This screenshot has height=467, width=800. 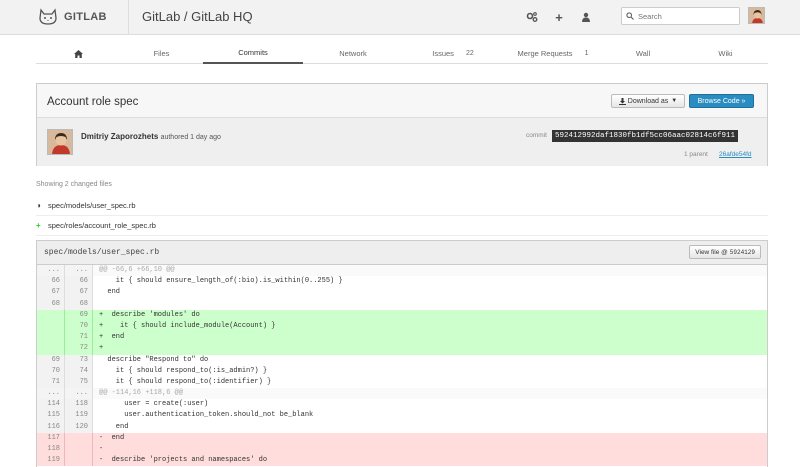 I want to click on merge-requests-count: 1, so click(x=586, y=53).